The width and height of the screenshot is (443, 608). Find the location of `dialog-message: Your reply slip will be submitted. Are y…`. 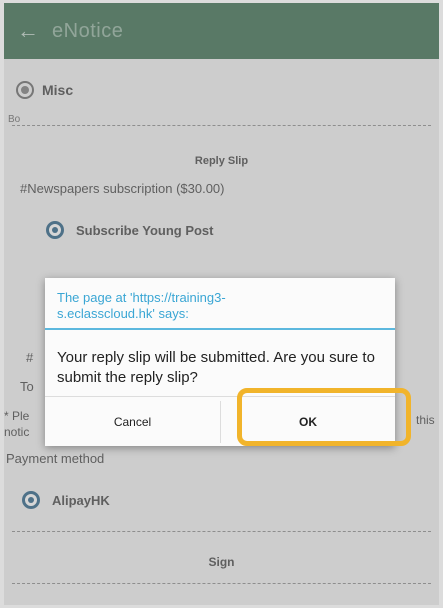

dialog-message: Your reply slip will be submitted. Are y… is located at coordinates (216, 367).